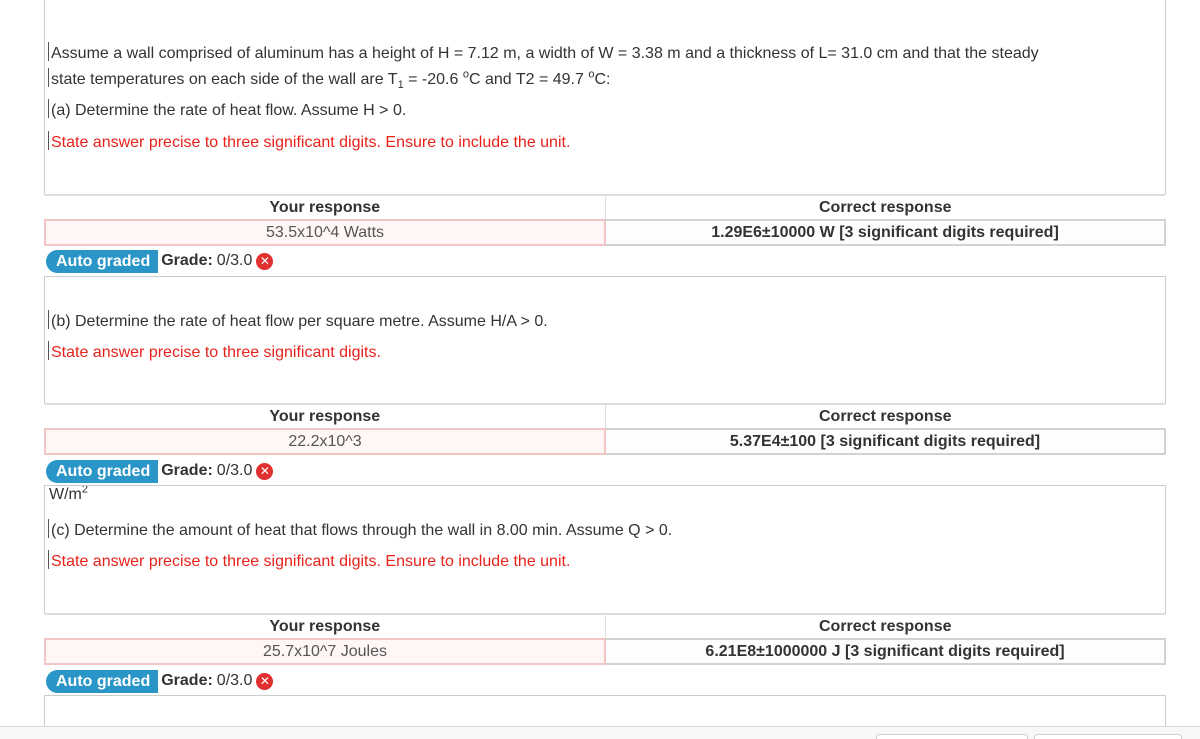  Describe the element at coordinates (325, 232) in the screenshot. I see `your-response-value: 53.5x10^4 Watts` at that location.